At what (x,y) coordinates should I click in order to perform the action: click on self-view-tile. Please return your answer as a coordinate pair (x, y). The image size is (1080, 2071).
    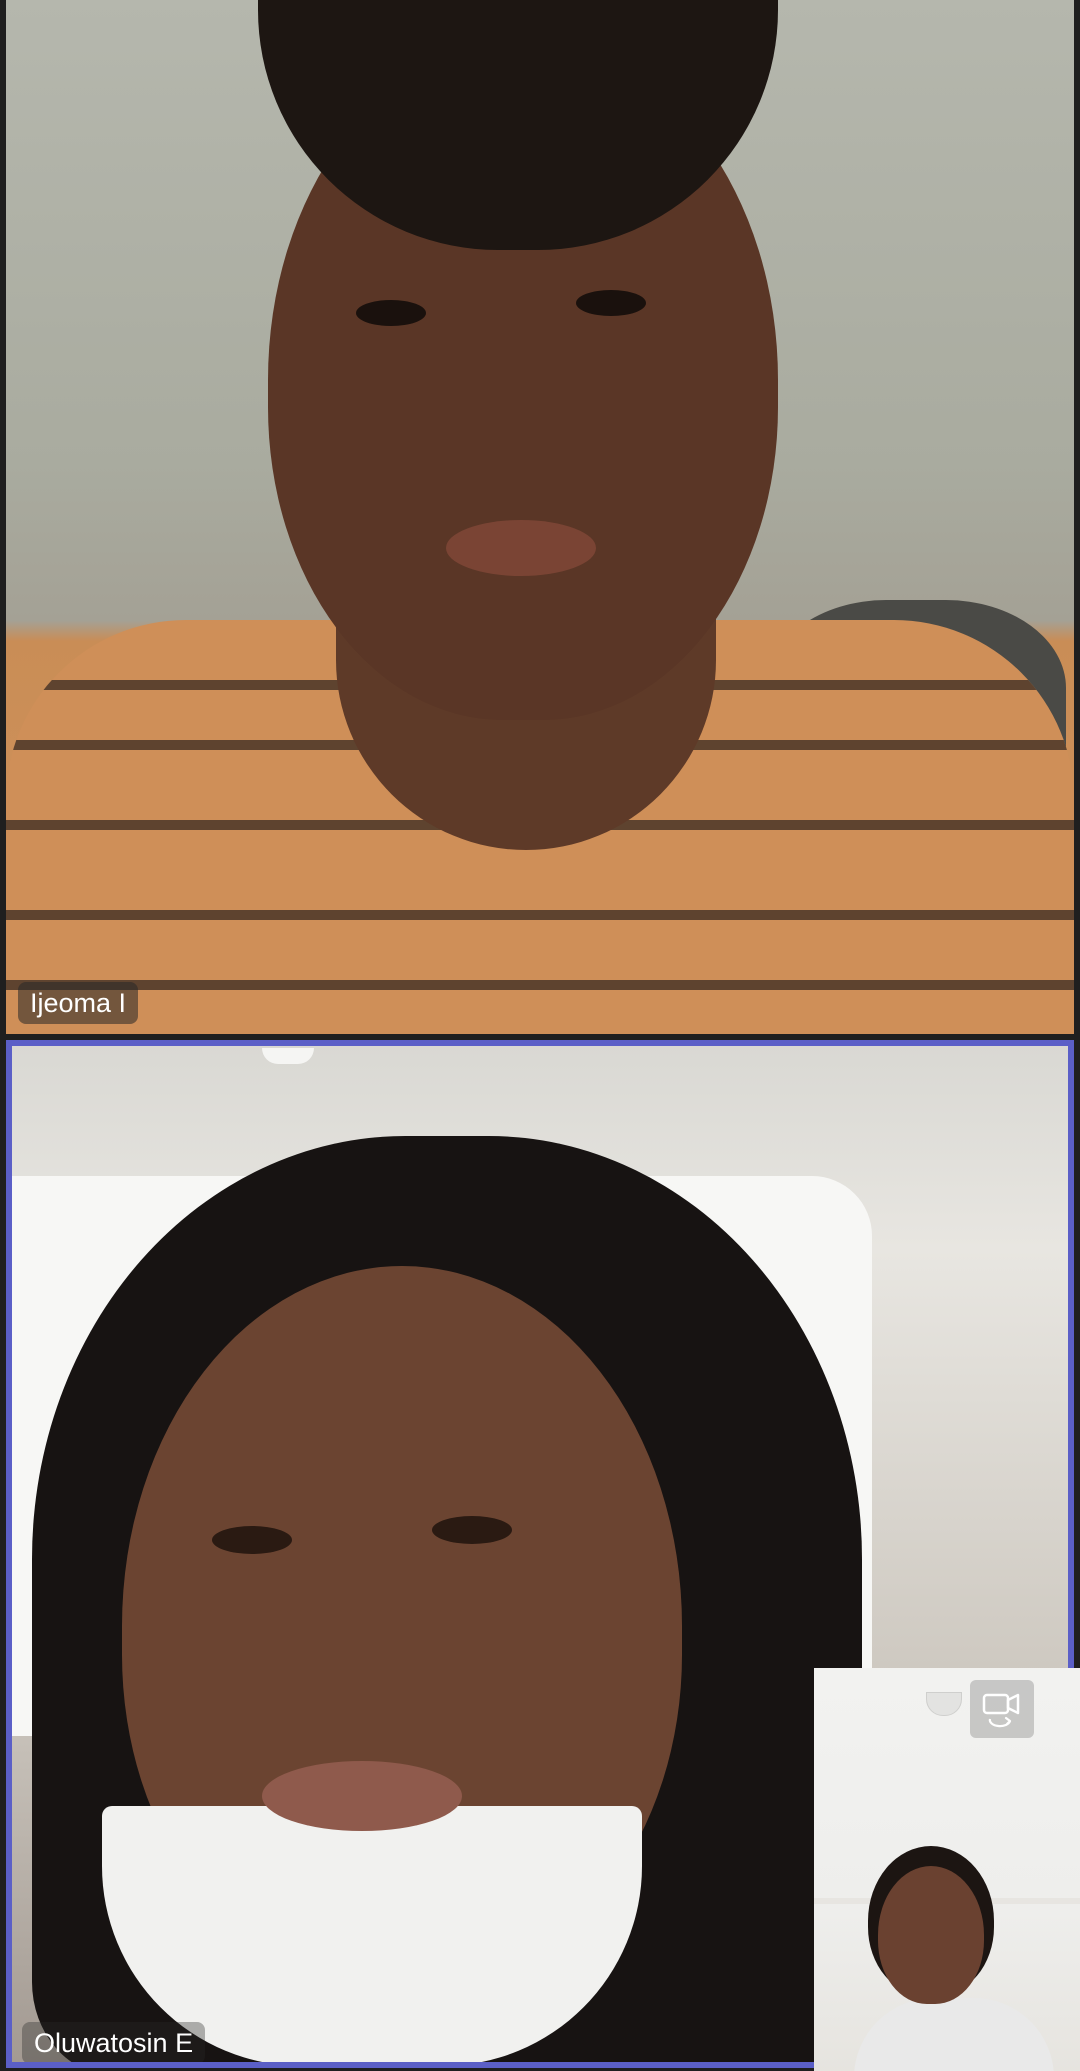
    Looking at the image, I should click on (947, 1869).